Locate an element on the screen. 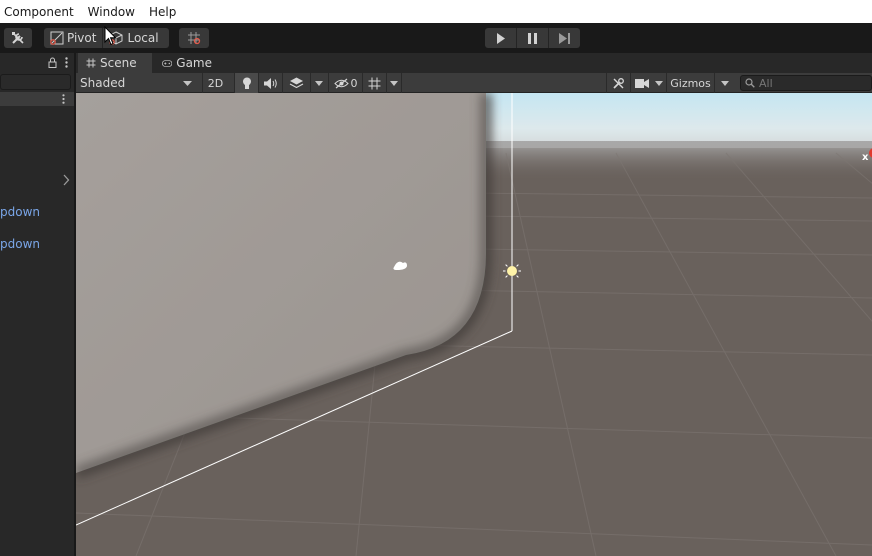 This screenshot has width=872, height=556. search-icon is located at coordinates (750, 83).